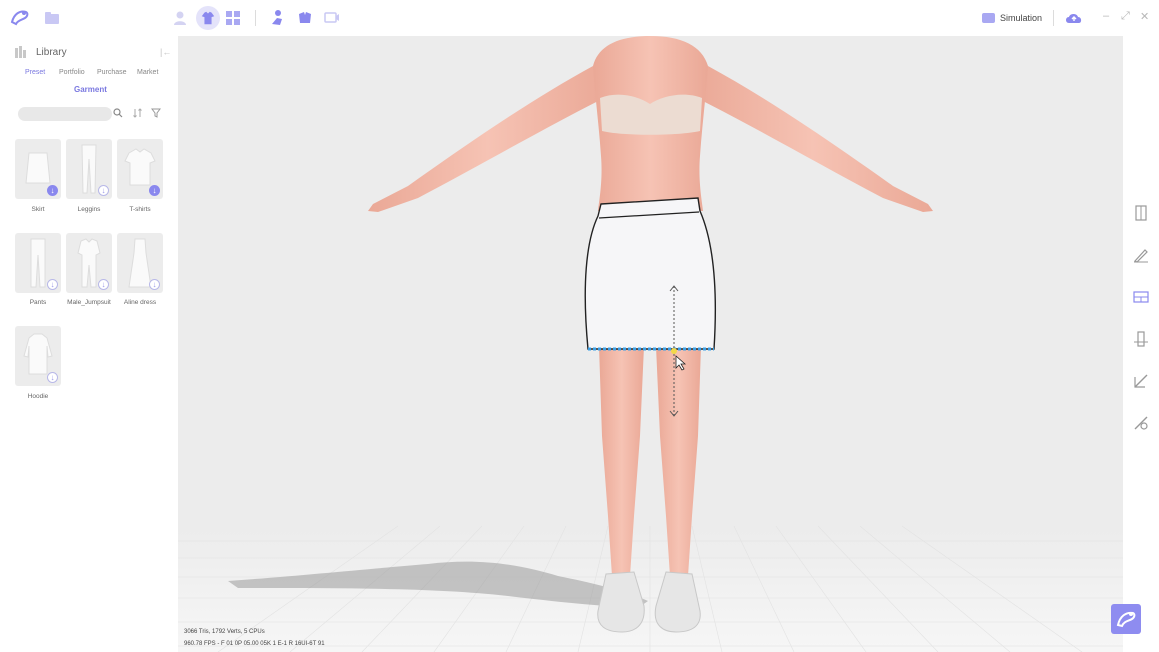 This screenshot has height=652, width=1159. Describe the element at coordinates (140, 169) in the screenshot. I see `garment-tile-tshirts: ↓` at that location.